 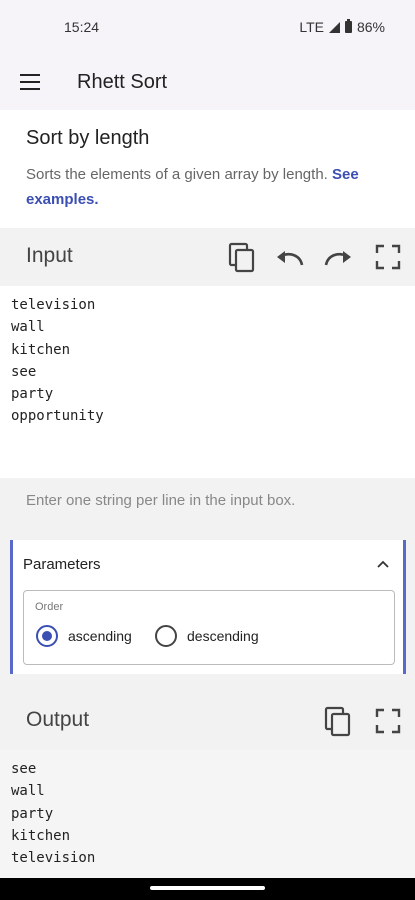 I want to click on radio-descending: descending, so click(x=207, y=636).